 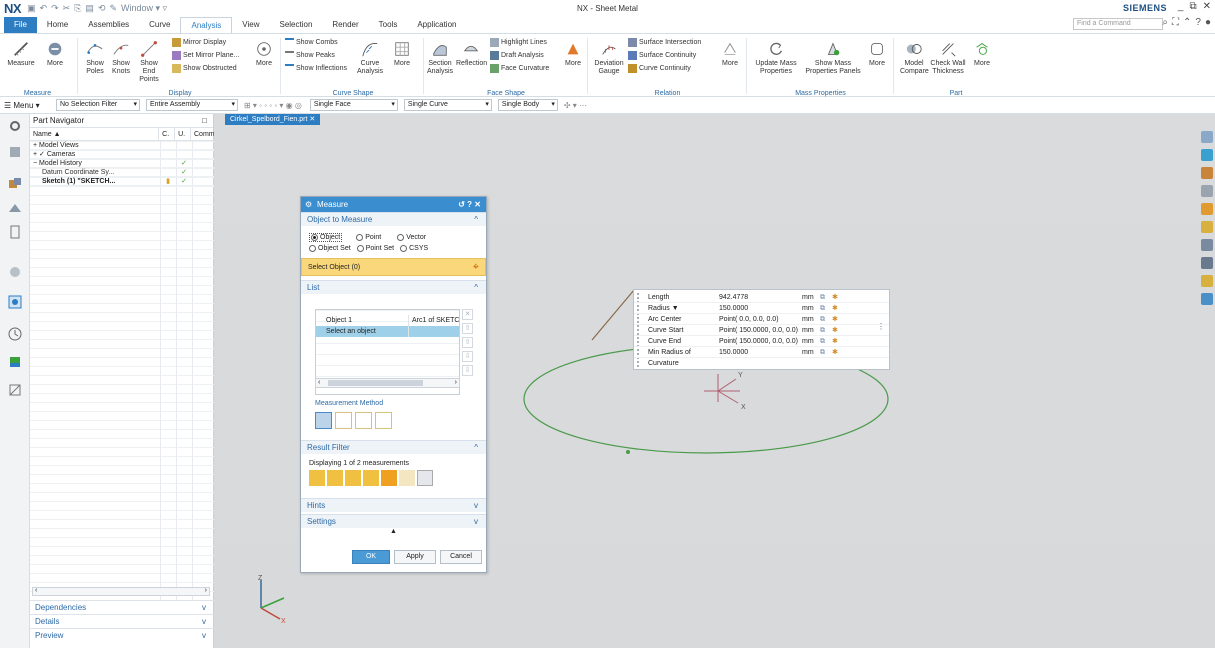 What do you see at coordinates (948, 58) in the screenshot?
I see `check-wall-thickness-button: Check Wall Thickness` at bounding box center [948, 58].